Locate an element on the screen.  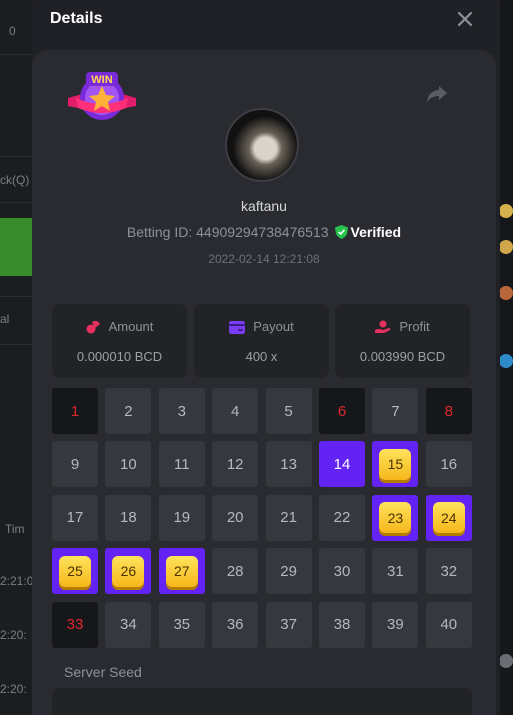
keno-cell: 39 is located at coordinates (395, 624).